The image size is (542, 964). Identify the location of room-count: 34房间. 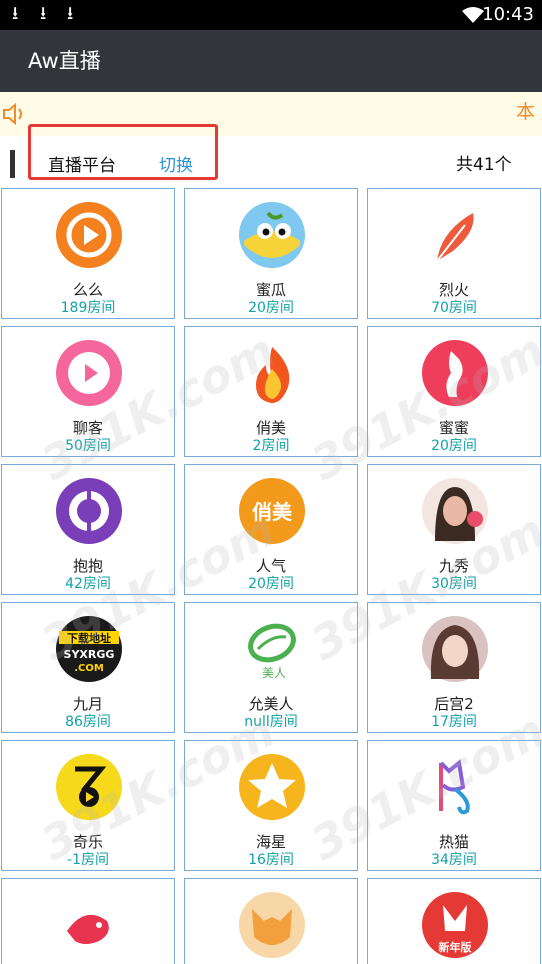
(454, 860).